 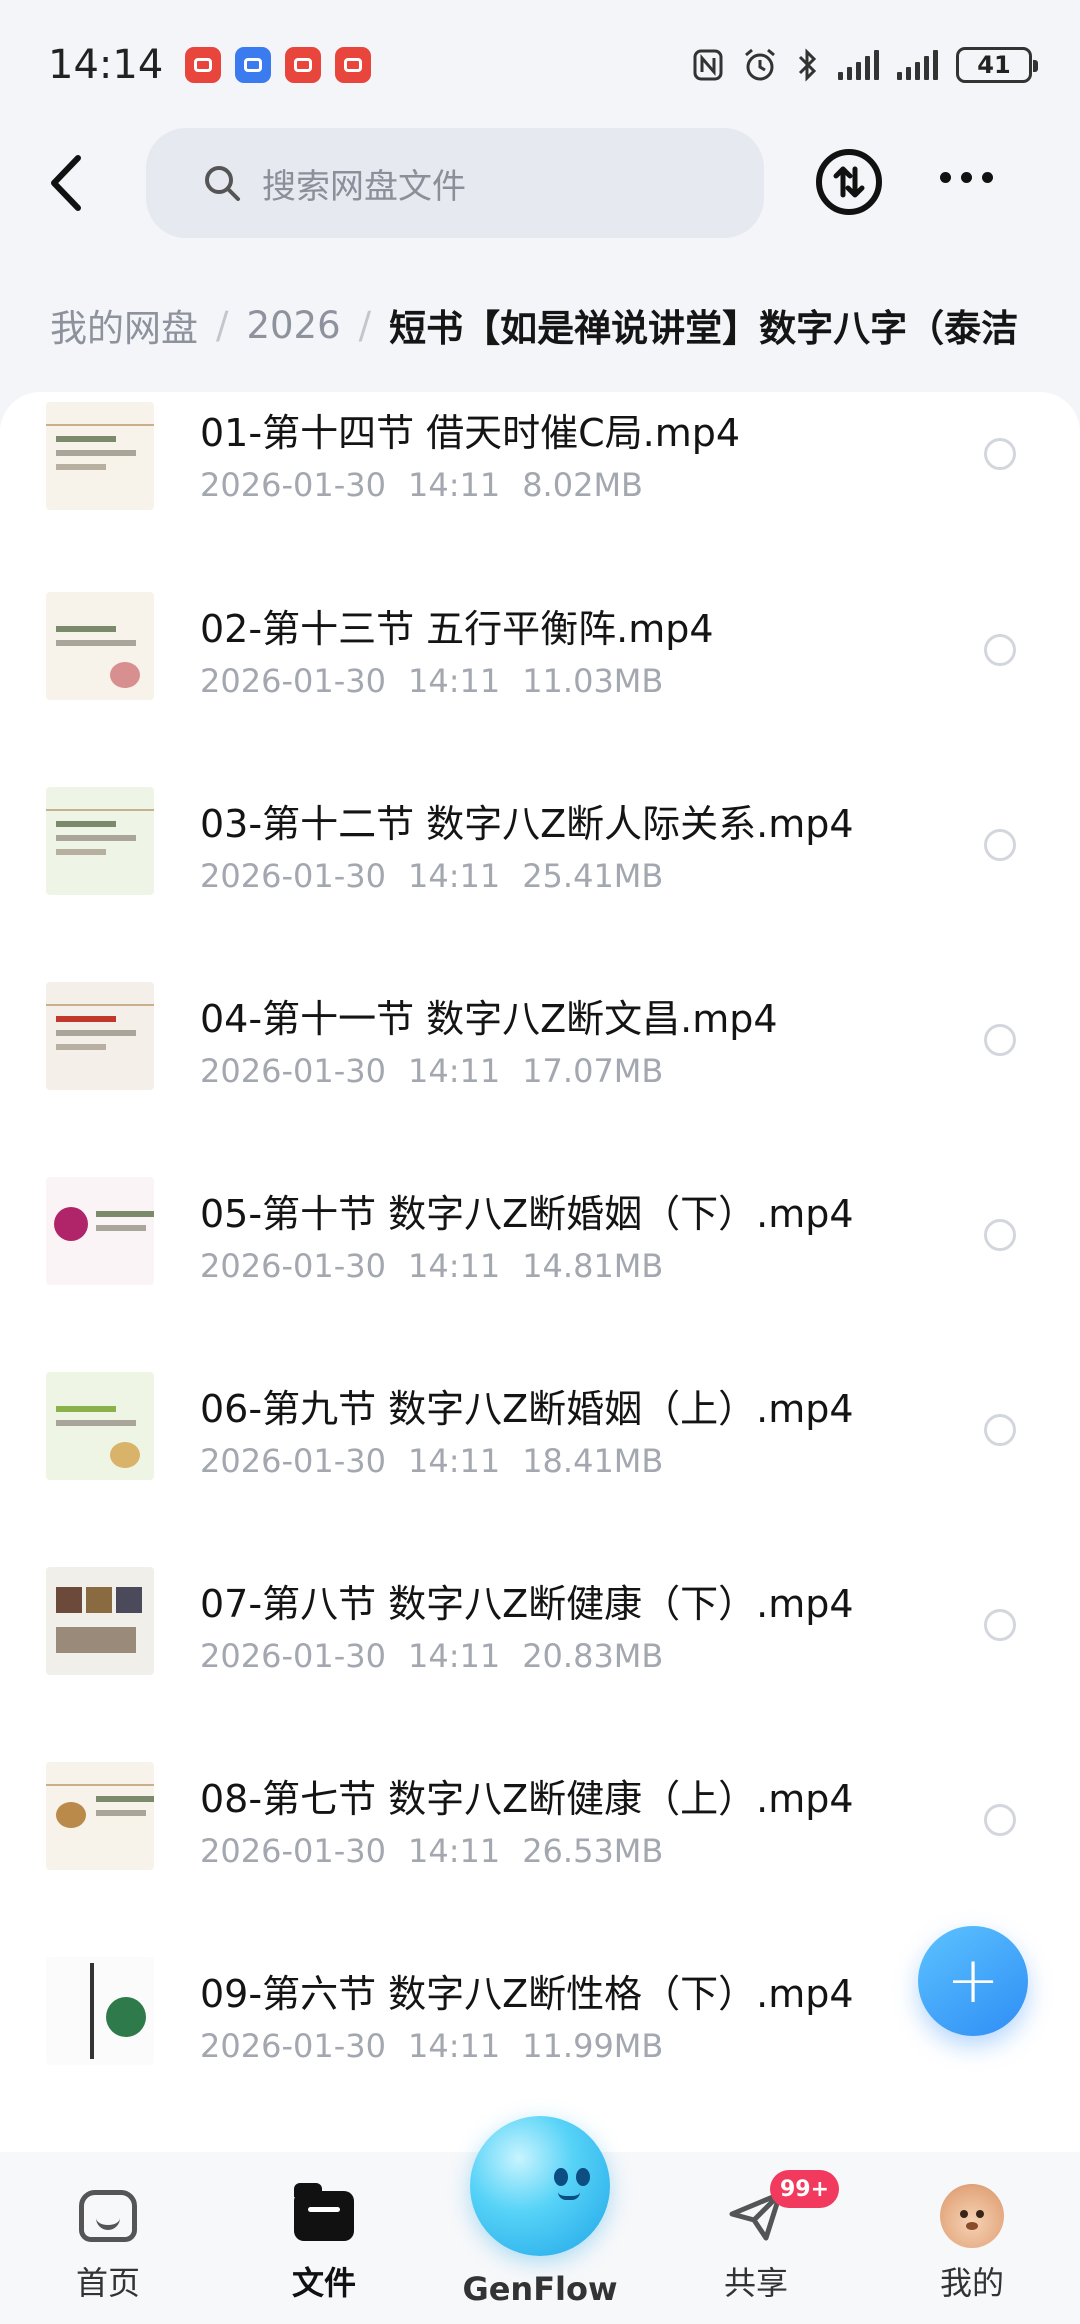 What do you see at coordinates (972, 2216) in the screenshot?
I see `avatar-icon` at bounding box center [972, 2216].